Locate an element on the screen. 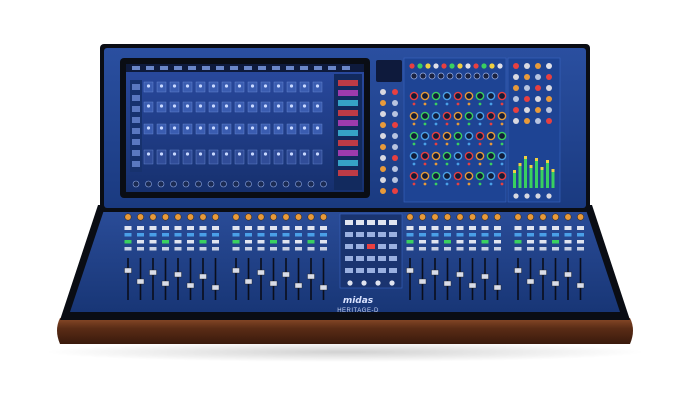 The image size is (690, 400). floor-shadow is located at coordinates (345, 352).